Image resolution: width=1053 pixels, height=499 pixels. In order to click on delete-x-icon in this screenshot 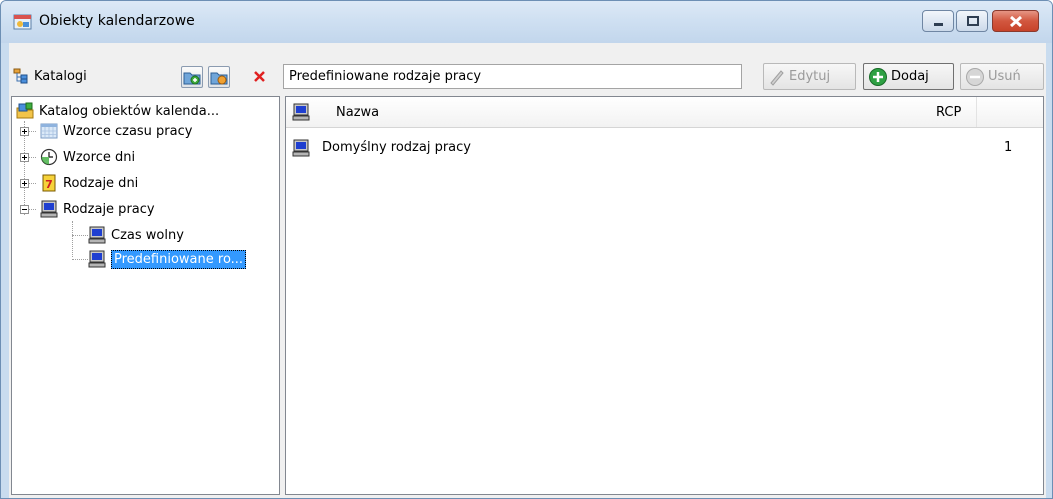, I will do `click(259, 76)`.